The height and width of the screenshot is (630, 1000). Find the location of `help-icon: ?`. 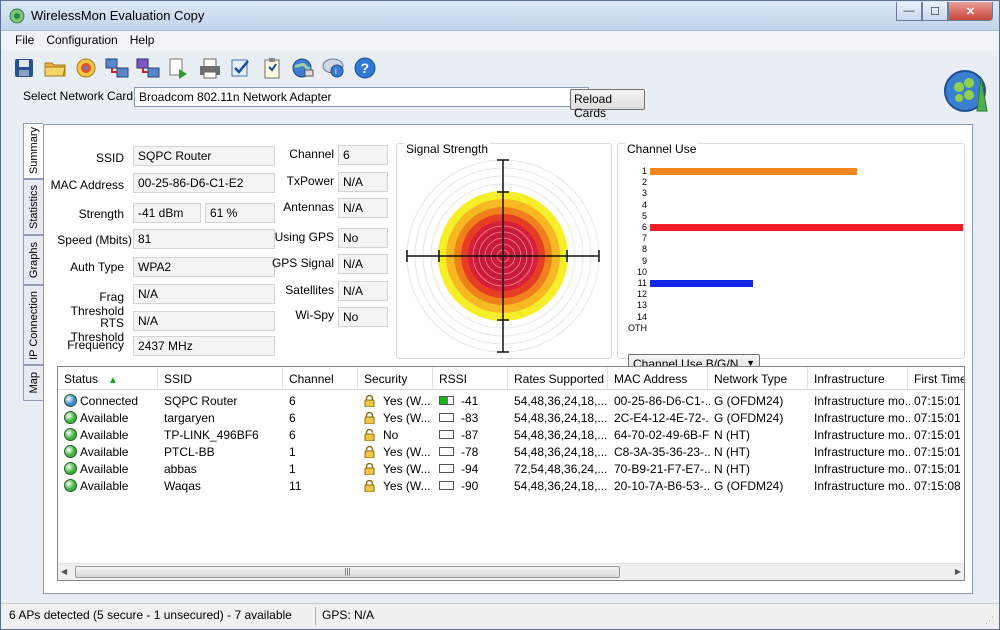

help-icon: ? is located at coordinates (365, 68).